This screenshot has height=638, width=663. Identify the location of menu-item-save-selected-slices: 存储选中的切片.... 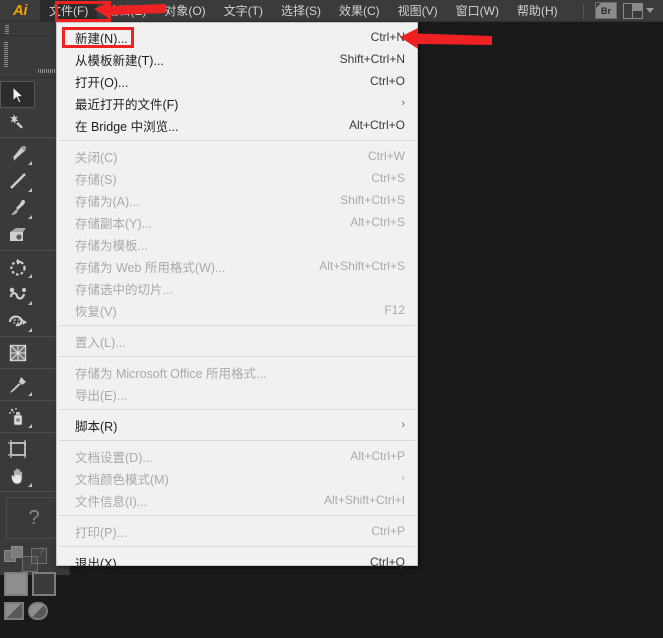
(237, 288).